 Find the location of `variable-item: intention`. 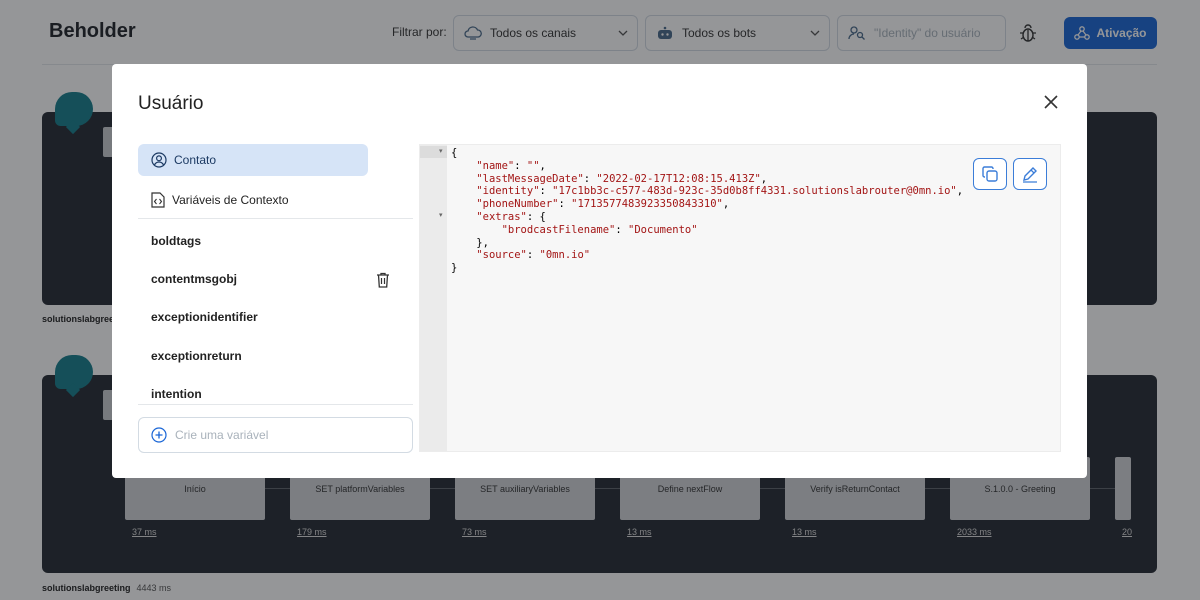

variable-item: intention is located at coordinates (176, 392).